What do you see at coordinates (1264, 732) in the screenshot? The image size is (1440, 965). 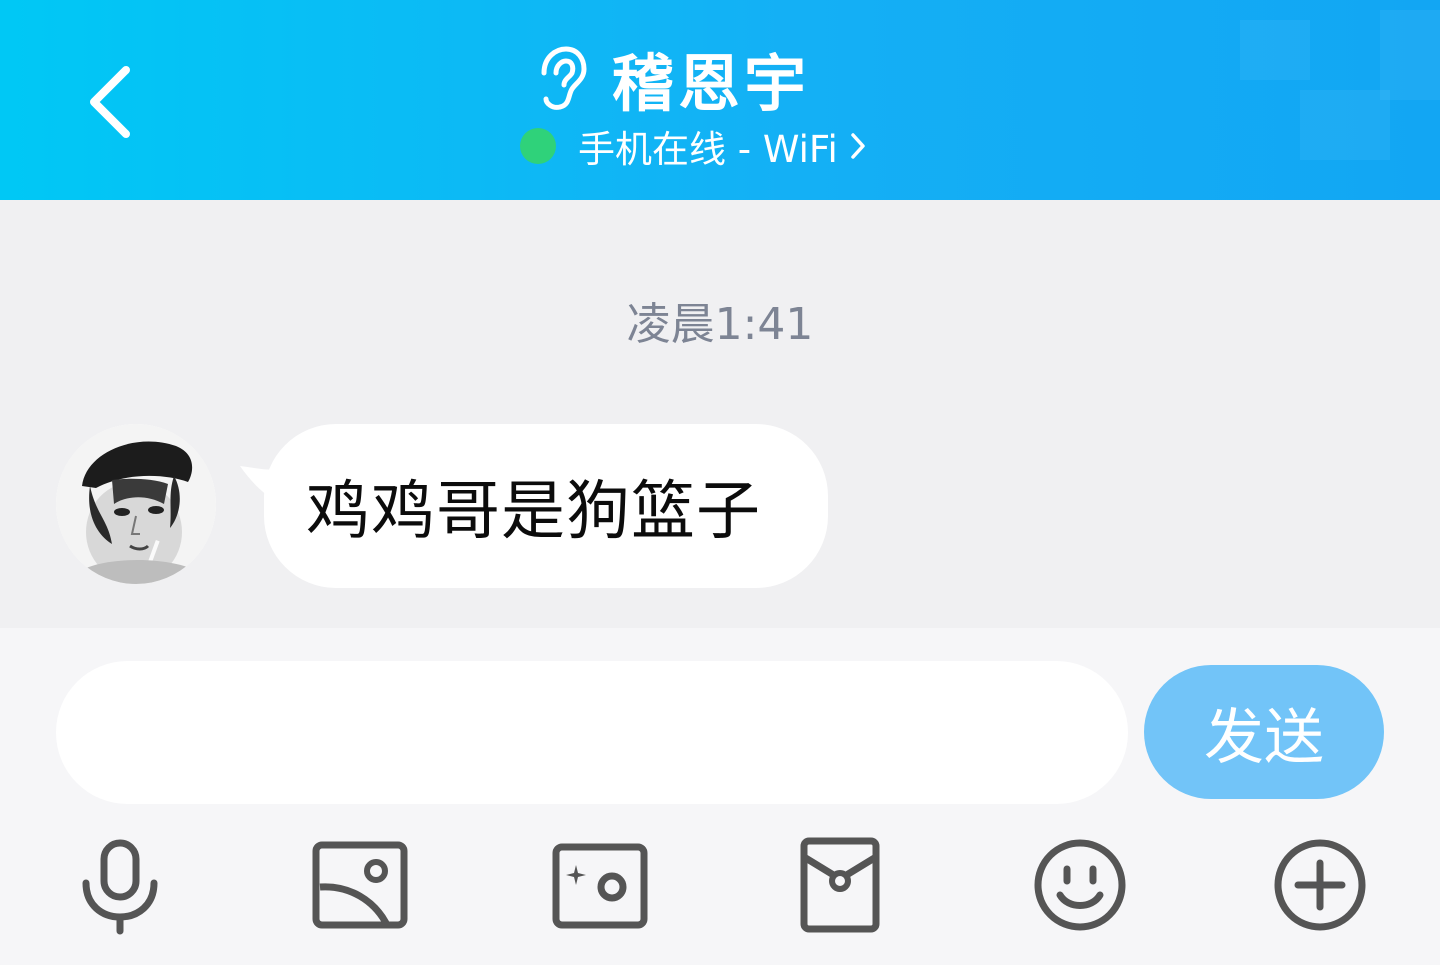 I see `send-button: 发送` at bounding box center [1264, 732].